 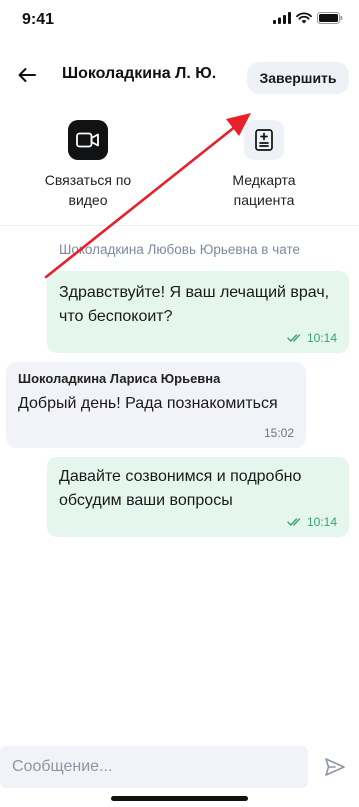 I want to click on chat-presence-notice: Шоколадкина Любовь Юрьевна в чате, so click(x=179, y=249).